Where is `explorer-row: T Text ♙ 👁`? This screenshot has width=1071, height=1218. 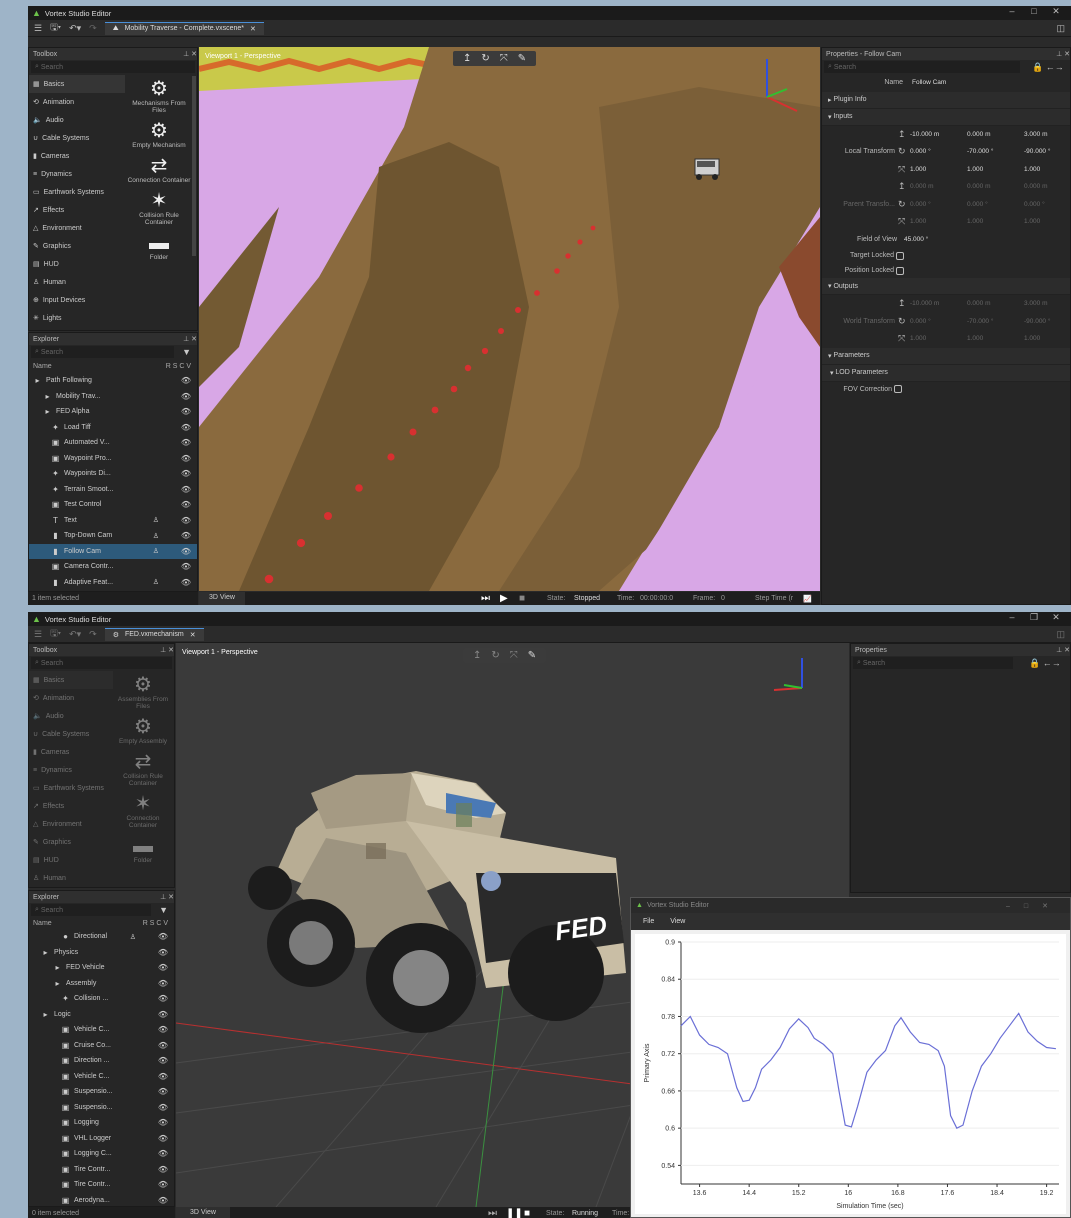
explorer-row: T Text ♙ 👁 is located at coordinates (113, 521).